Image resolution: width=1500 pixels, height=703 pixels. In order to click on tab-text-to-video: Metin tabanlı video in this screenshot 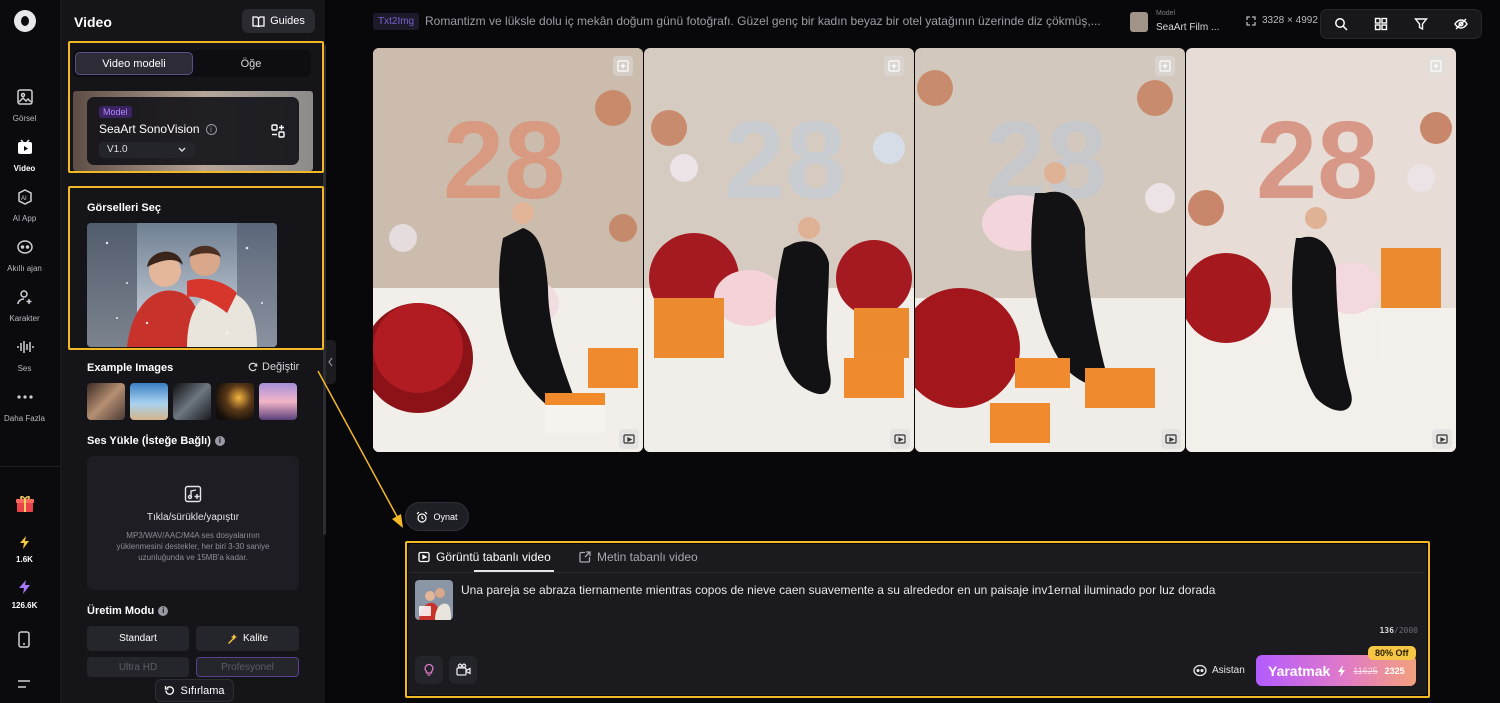, I will do `click(638, 557)`.